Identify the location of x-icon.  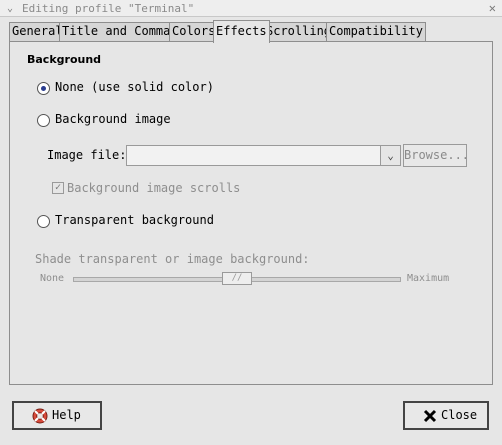
(430, 416).